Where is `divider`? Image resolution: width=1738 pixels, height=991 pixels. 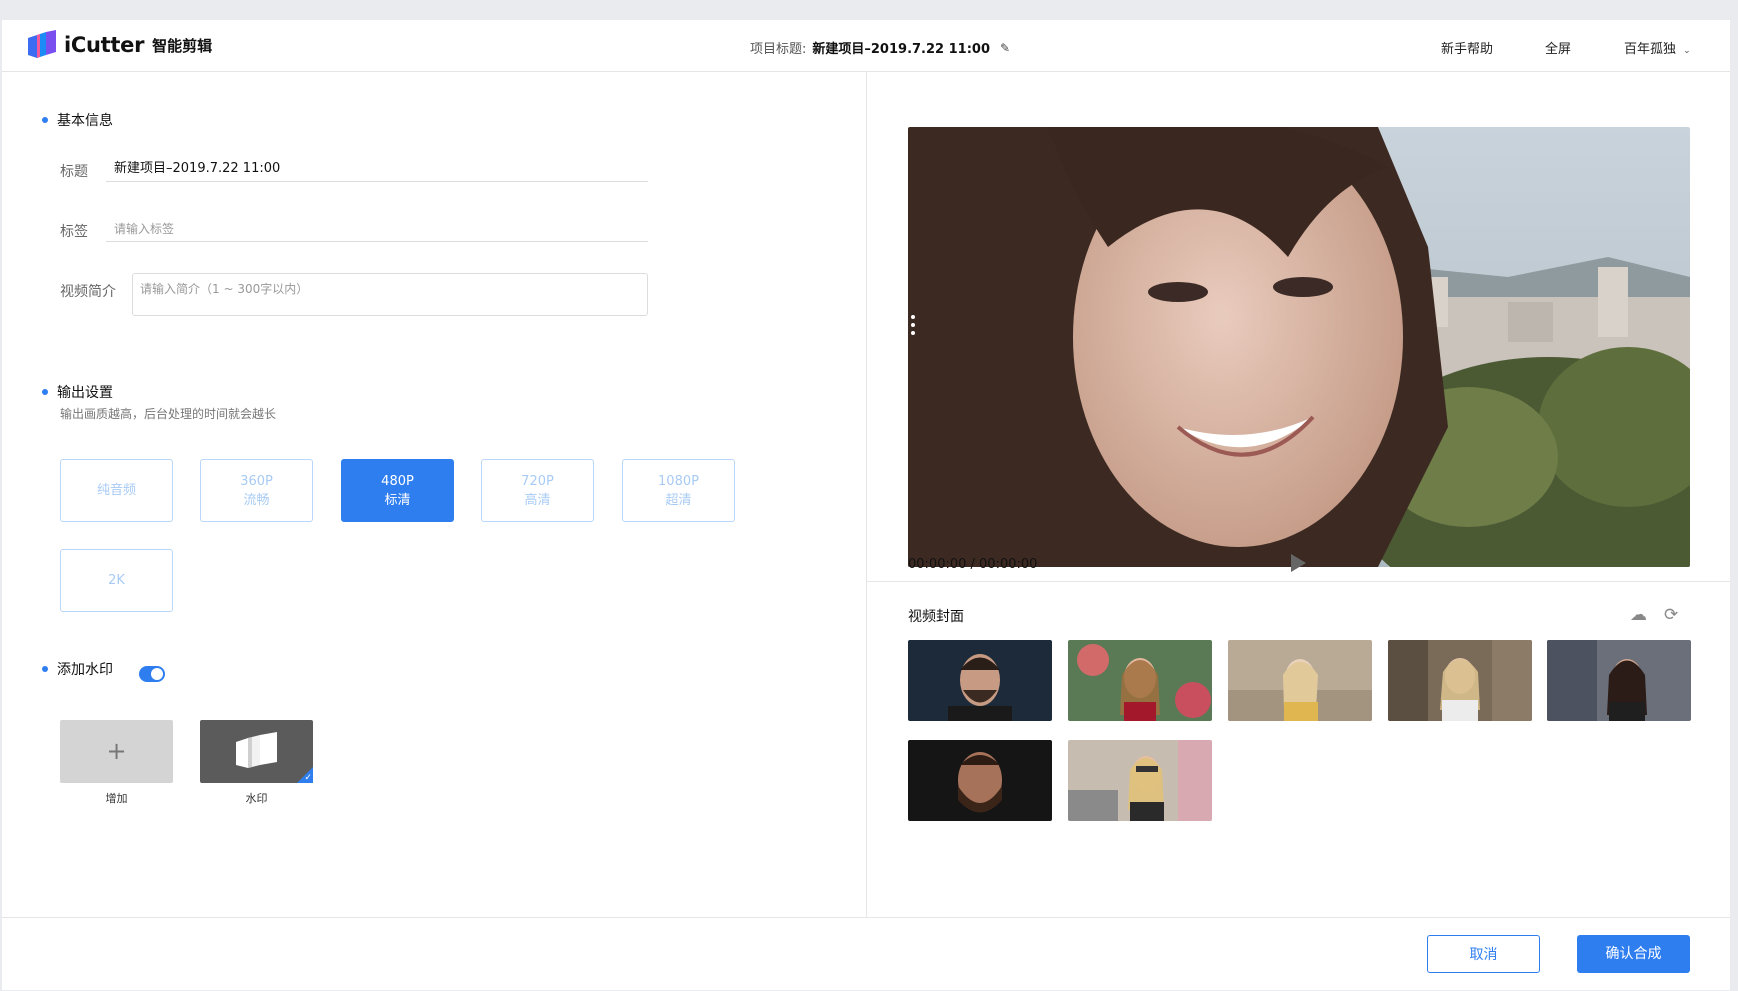 divider is located at coordinates (1298, 581).